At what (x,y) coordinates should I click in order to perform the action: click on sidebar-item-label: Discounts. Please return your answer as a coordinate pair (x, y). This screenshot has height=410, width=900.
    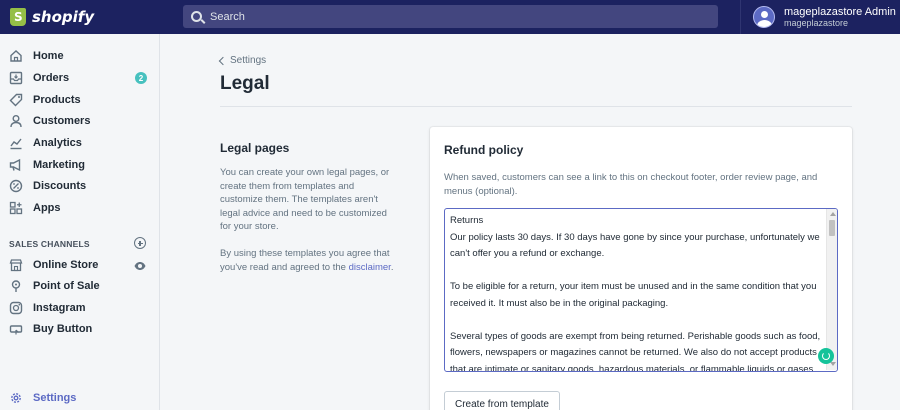
    Looking at the image, I should click on (60, 186).